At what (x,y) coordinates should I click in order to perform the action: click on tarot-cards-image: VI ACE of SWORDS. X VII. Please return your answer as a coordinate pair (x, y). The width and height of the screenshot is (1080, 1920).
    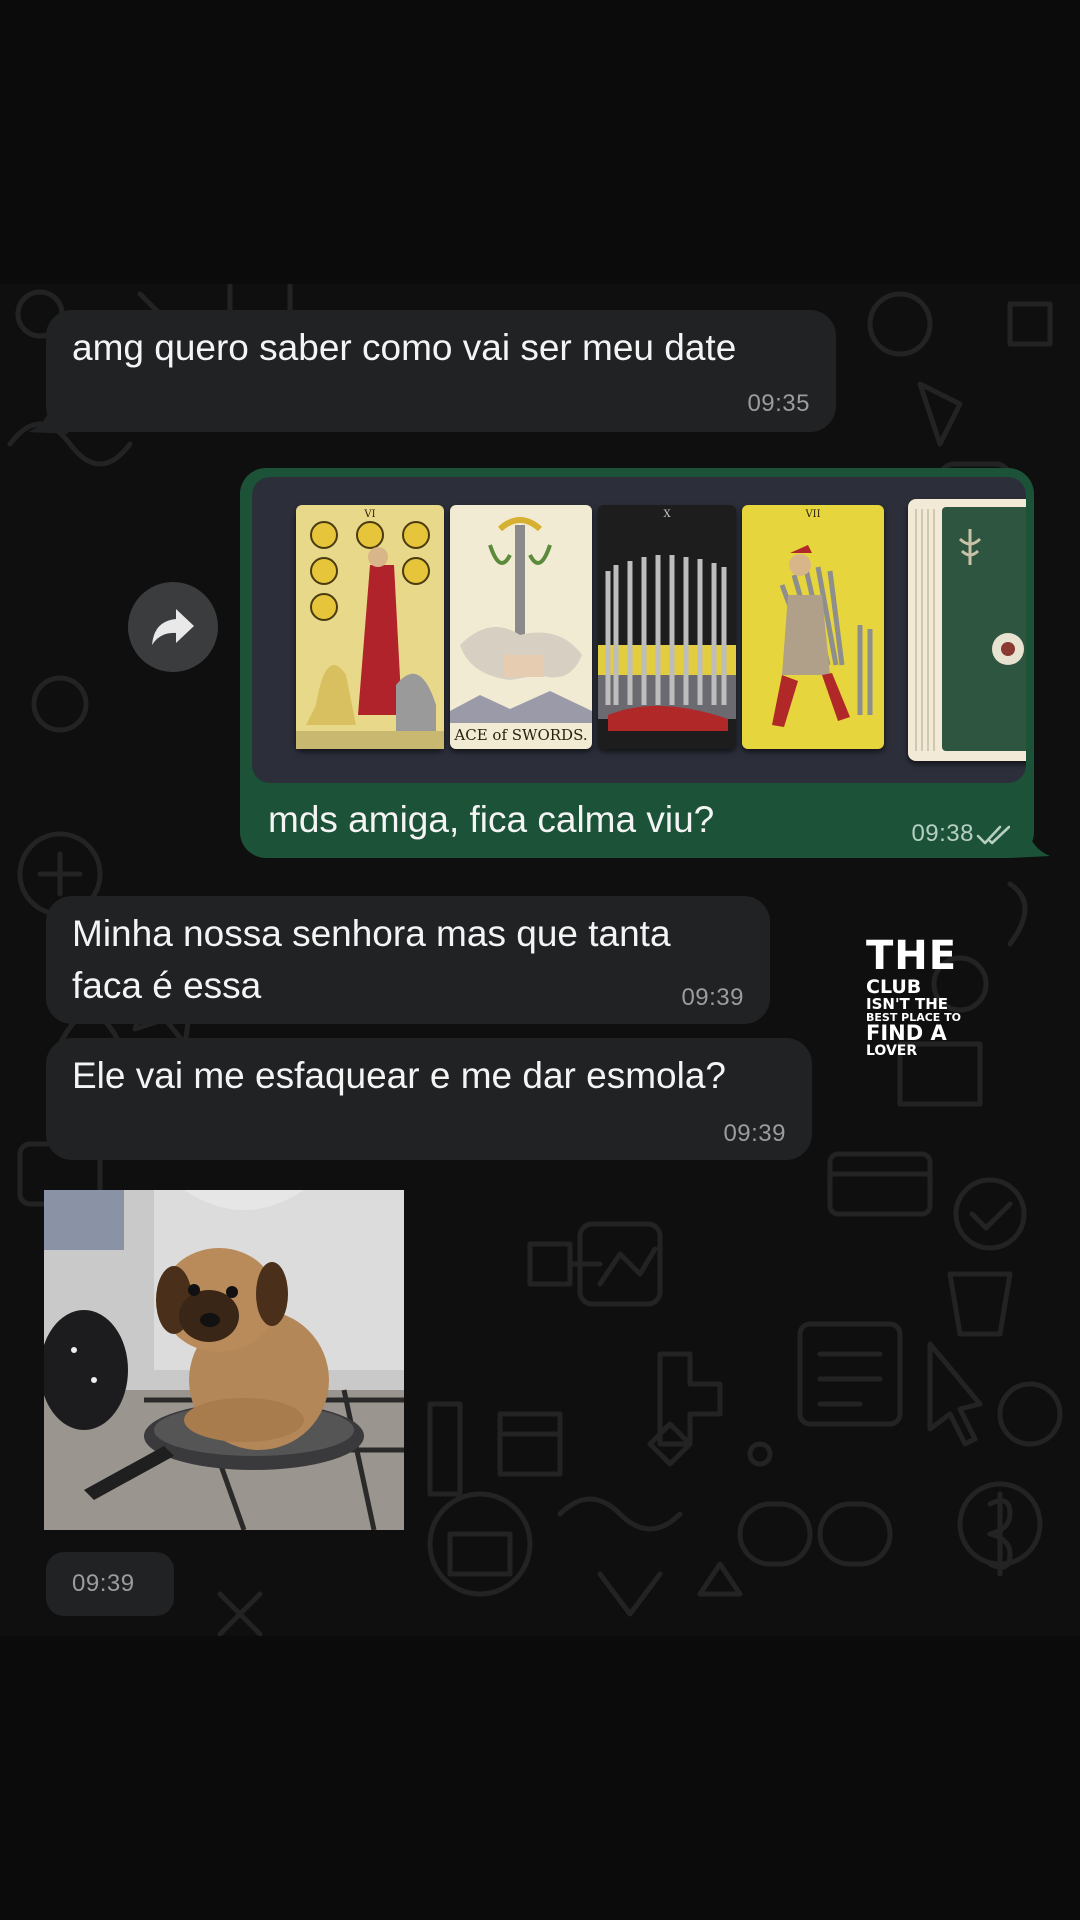
    Looking at the image, I should click on (639, 630).